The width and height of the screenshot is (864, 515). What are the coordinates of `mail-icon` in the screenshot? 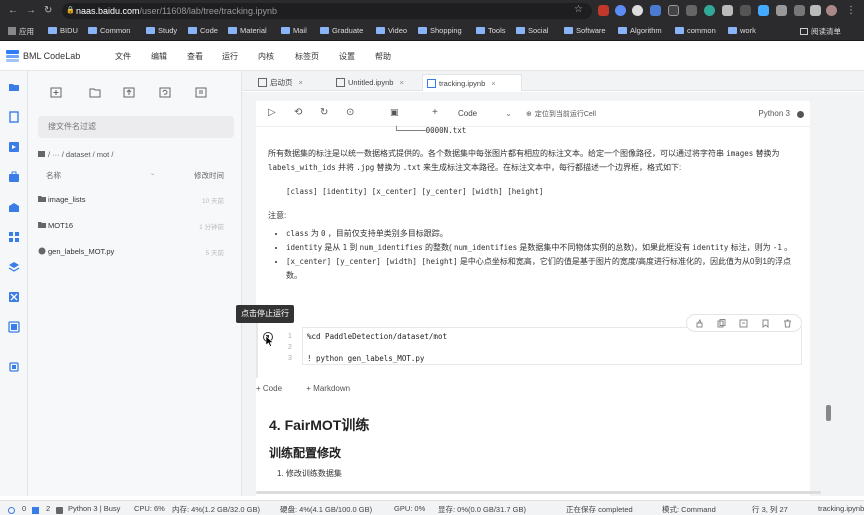 It's located at (14, 207).